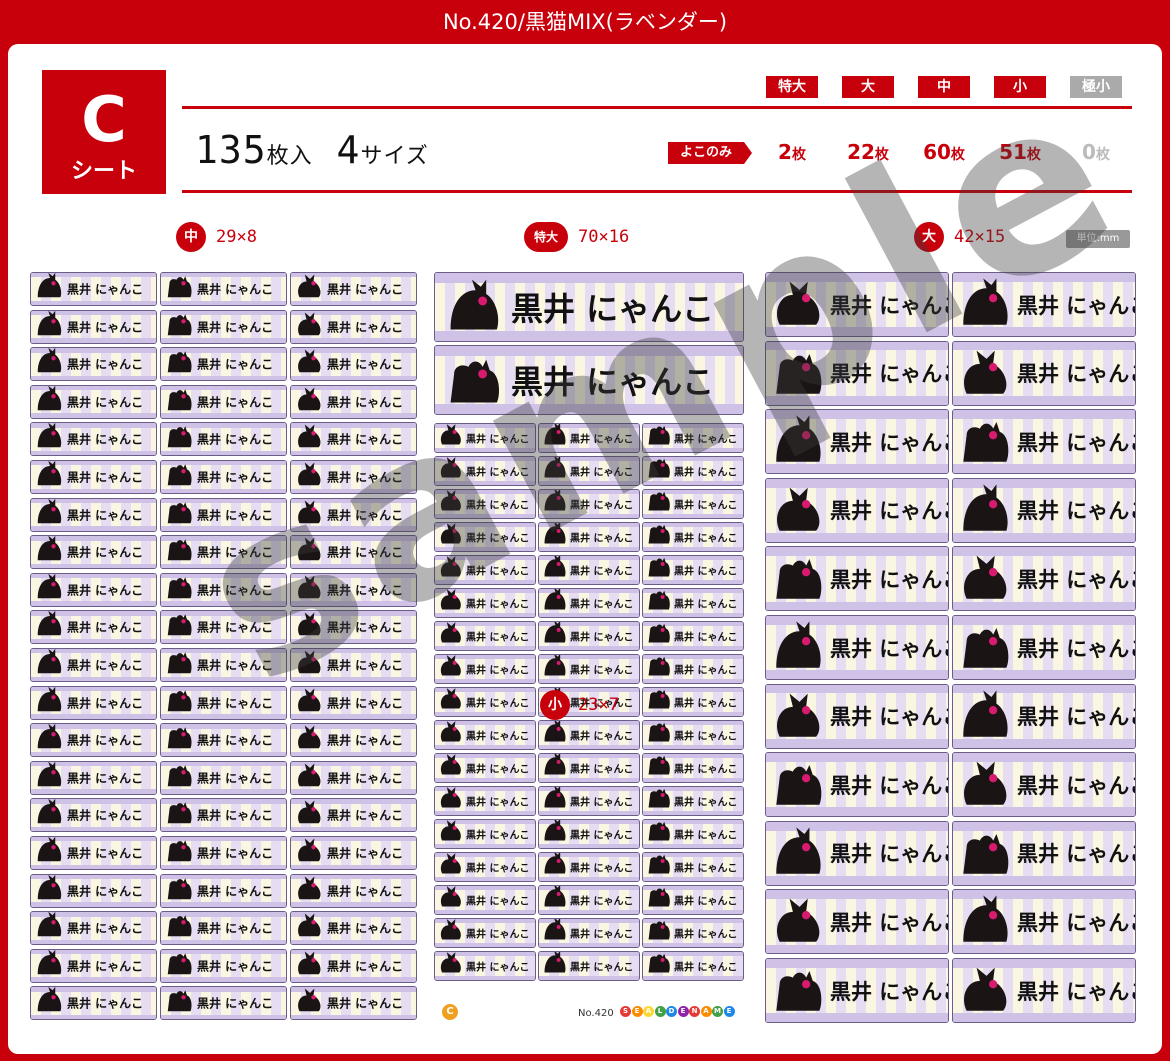  I want to click on small-size: 23×7, so click(598, 705).